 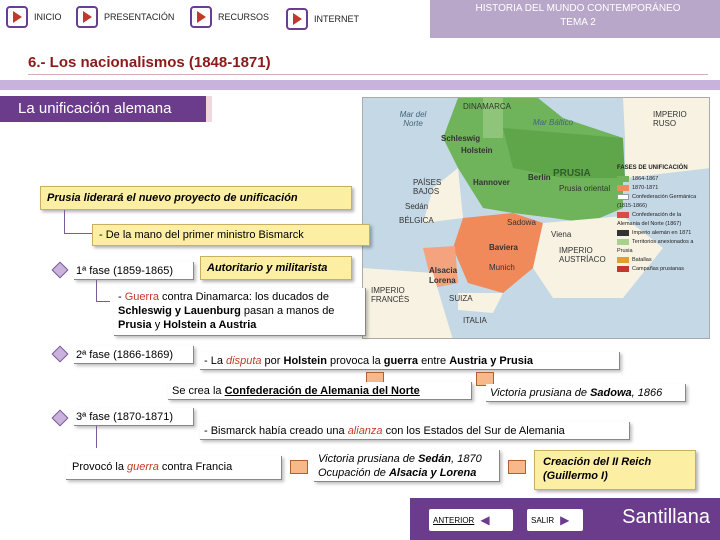 I want to click on decorative-bar, so click(x=360, y=85).